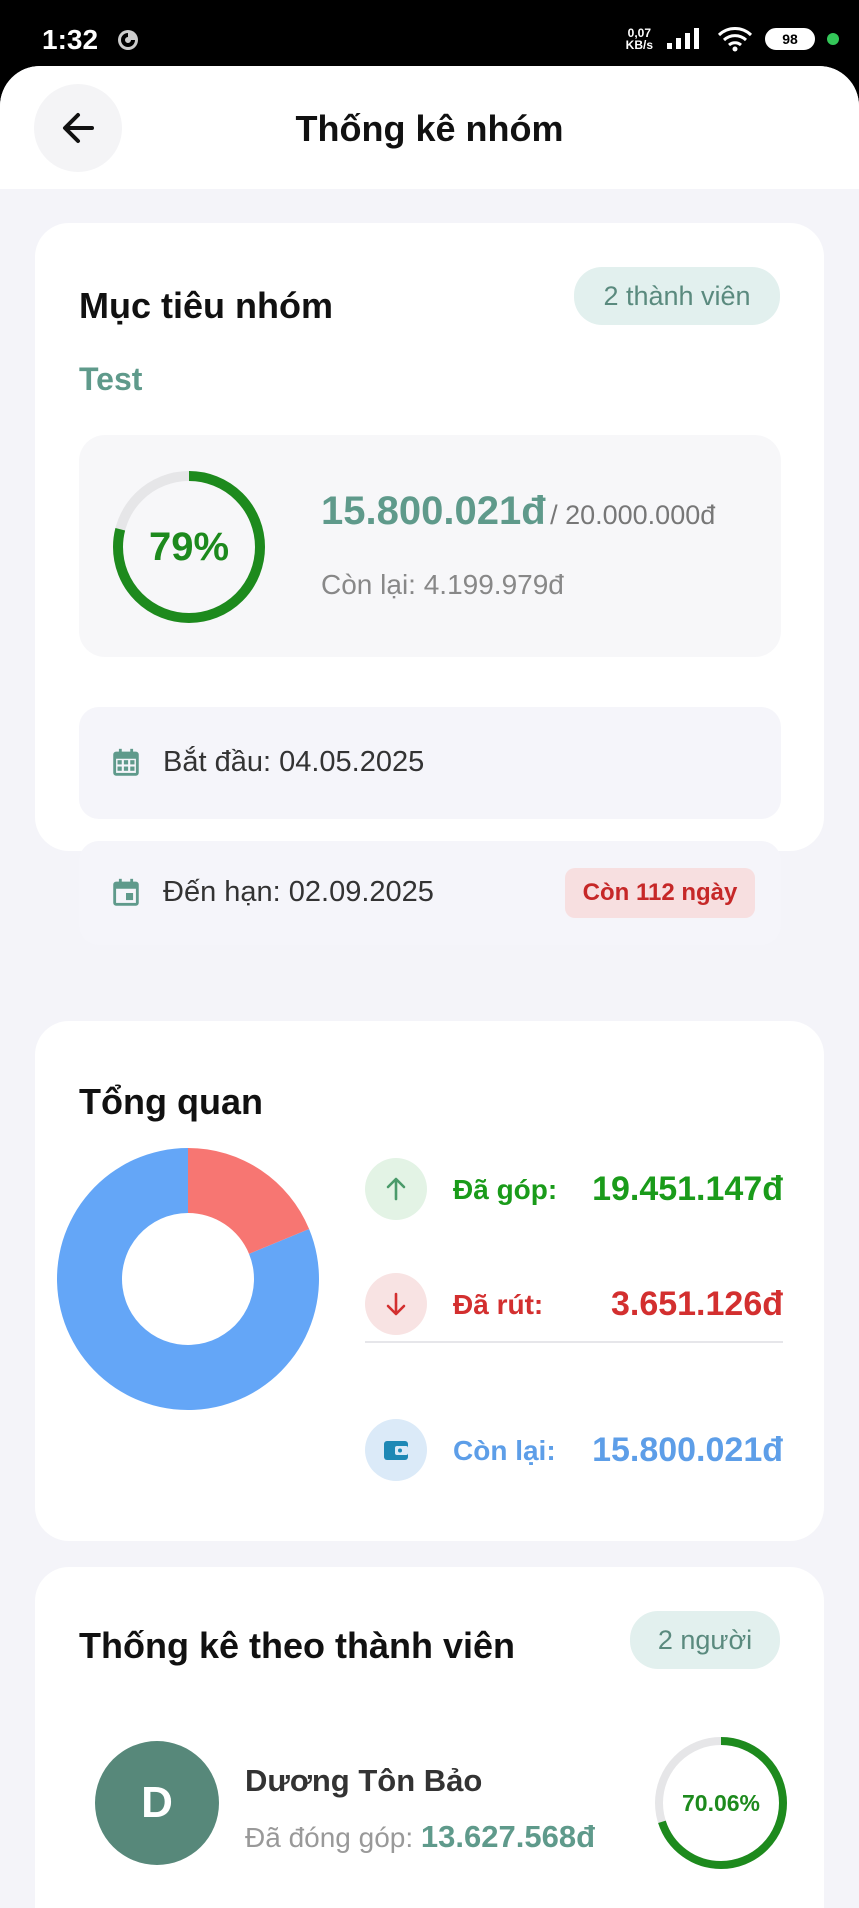 The width and height of the screenshot is (859, 1908). Describe the element at coordinates (294, 762) in the screenshot. I see `start-date: Bắt đầu: 04.05.2025` at that location.